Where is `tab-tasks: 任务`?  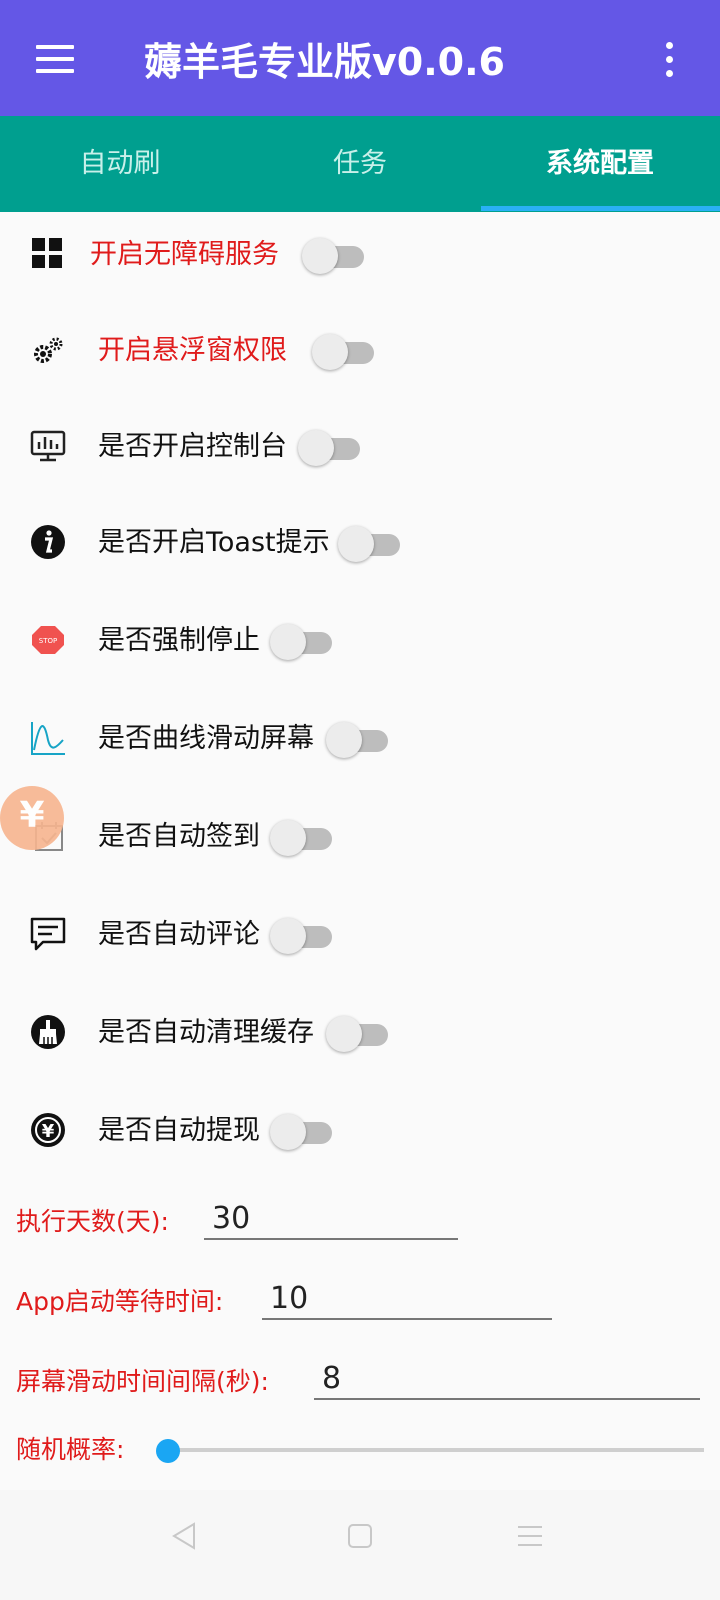
tab-tasks: 任务 is located at coordinates (360, 164).